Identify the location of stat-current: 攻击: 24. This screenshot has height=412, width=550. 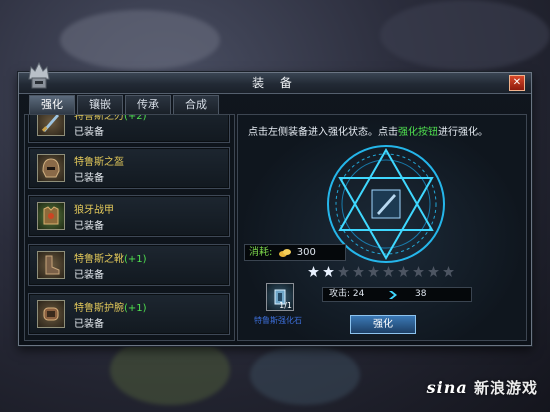
(347, 294).